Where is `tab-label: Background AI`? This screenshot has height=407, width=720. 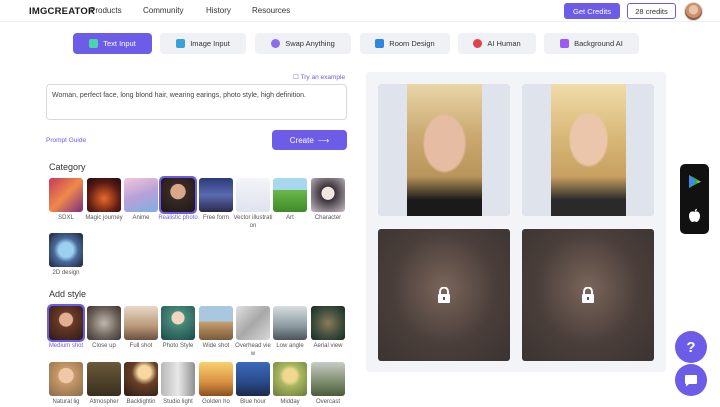 tab-label: Background AI is located at coordinates (598, 43).